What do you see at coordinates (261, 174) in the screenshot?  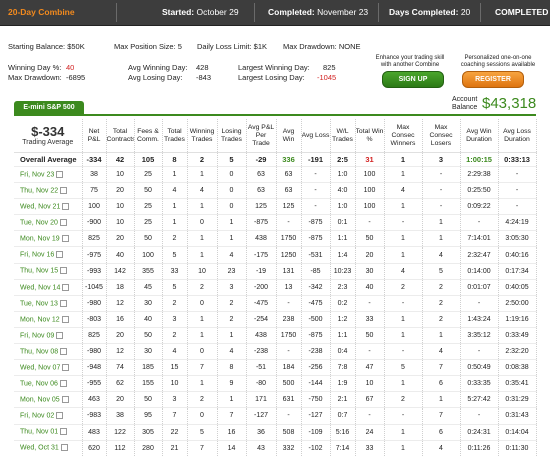 I see `table-cell: 63` at bounding box center [261, 174].